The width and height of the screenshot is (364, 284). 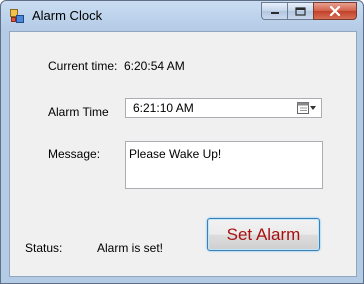 What do you see at coordinates (78, 112) in the screenshot?
I see `alarm-time-label: Alarm Time` at bounding box center [78, 112].